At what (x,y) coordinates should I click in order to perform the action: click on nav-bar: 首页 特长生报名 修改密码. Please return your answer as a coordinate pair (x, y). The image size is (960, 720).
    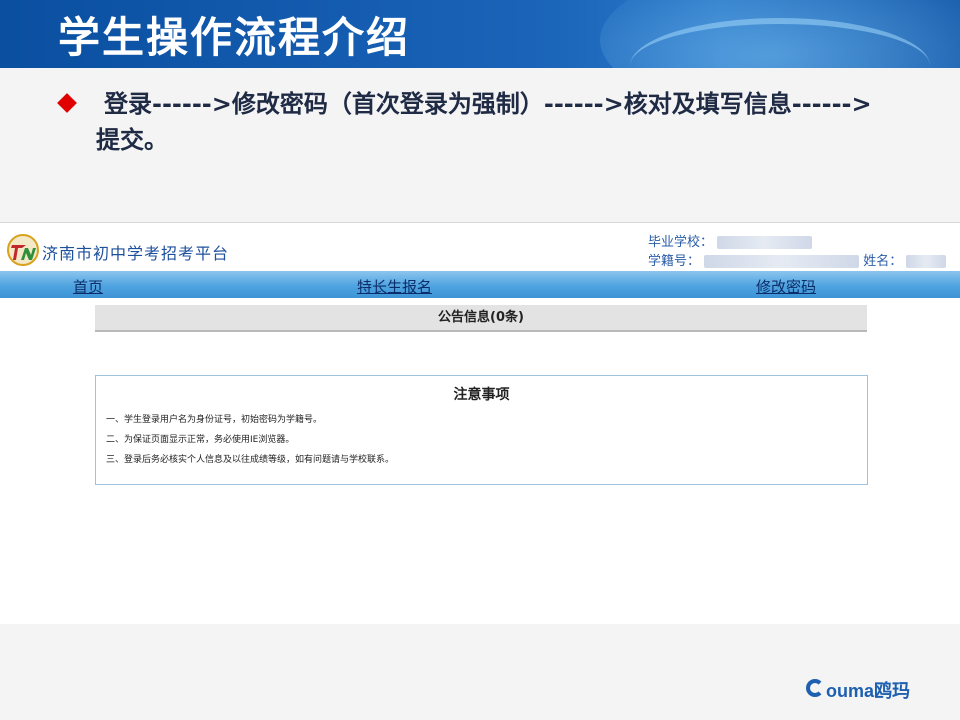
    Looking at the image, I should click on (480, 284).